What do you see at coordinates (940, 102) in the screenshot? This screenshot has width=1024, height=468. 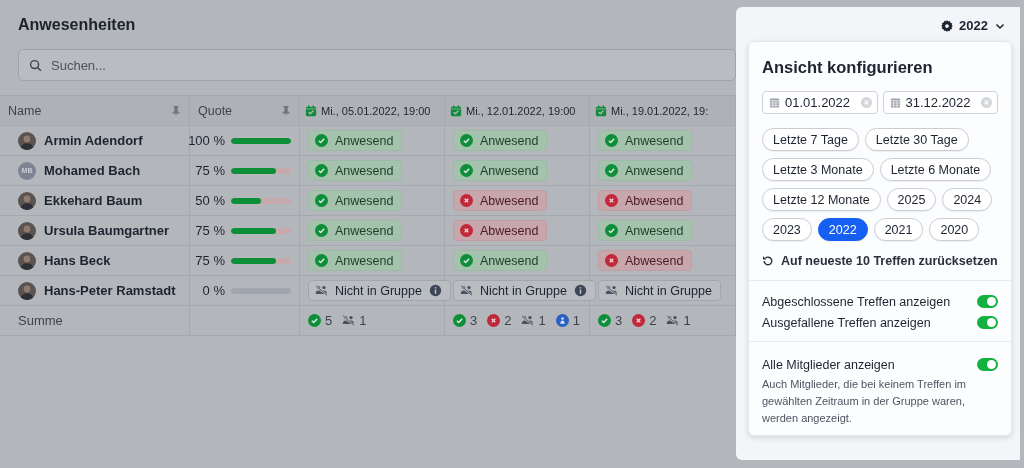 I see `date-field: 31.12.2022` at bounding box center [940, 102].